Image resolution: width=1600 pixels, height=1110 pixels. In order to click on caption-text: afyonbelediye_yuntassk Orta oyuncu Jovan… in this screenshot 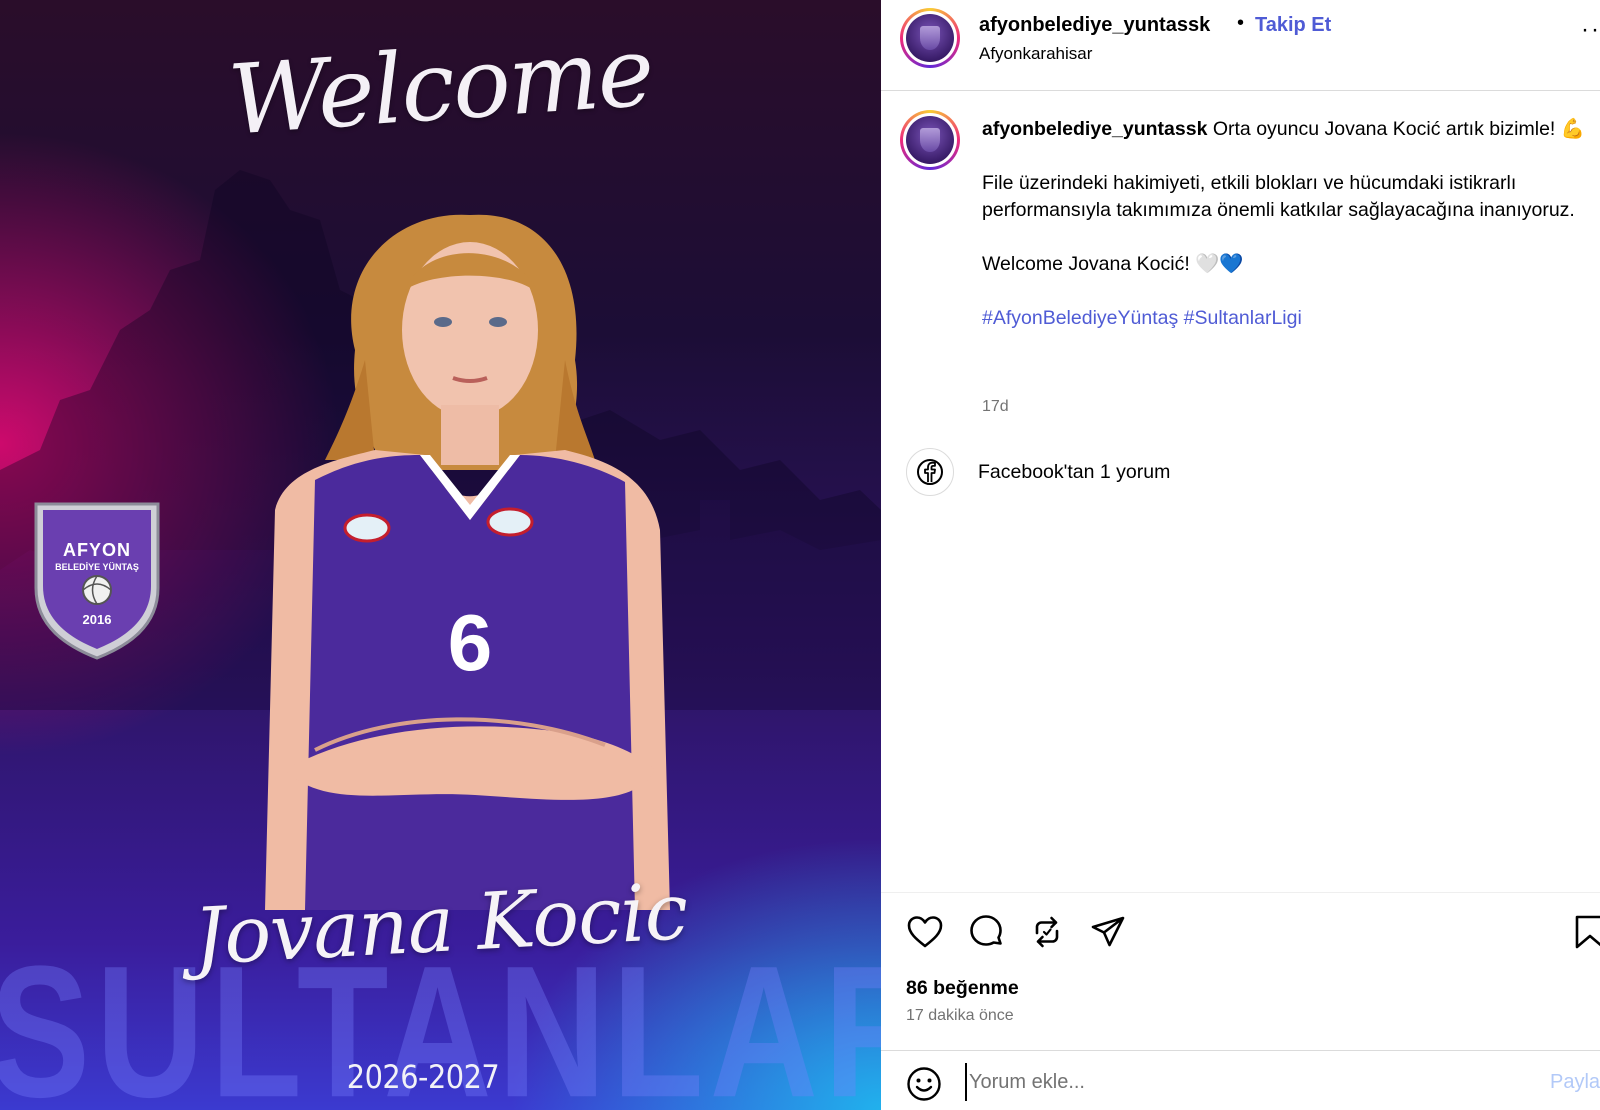, I will do `click(1288, 237)`.